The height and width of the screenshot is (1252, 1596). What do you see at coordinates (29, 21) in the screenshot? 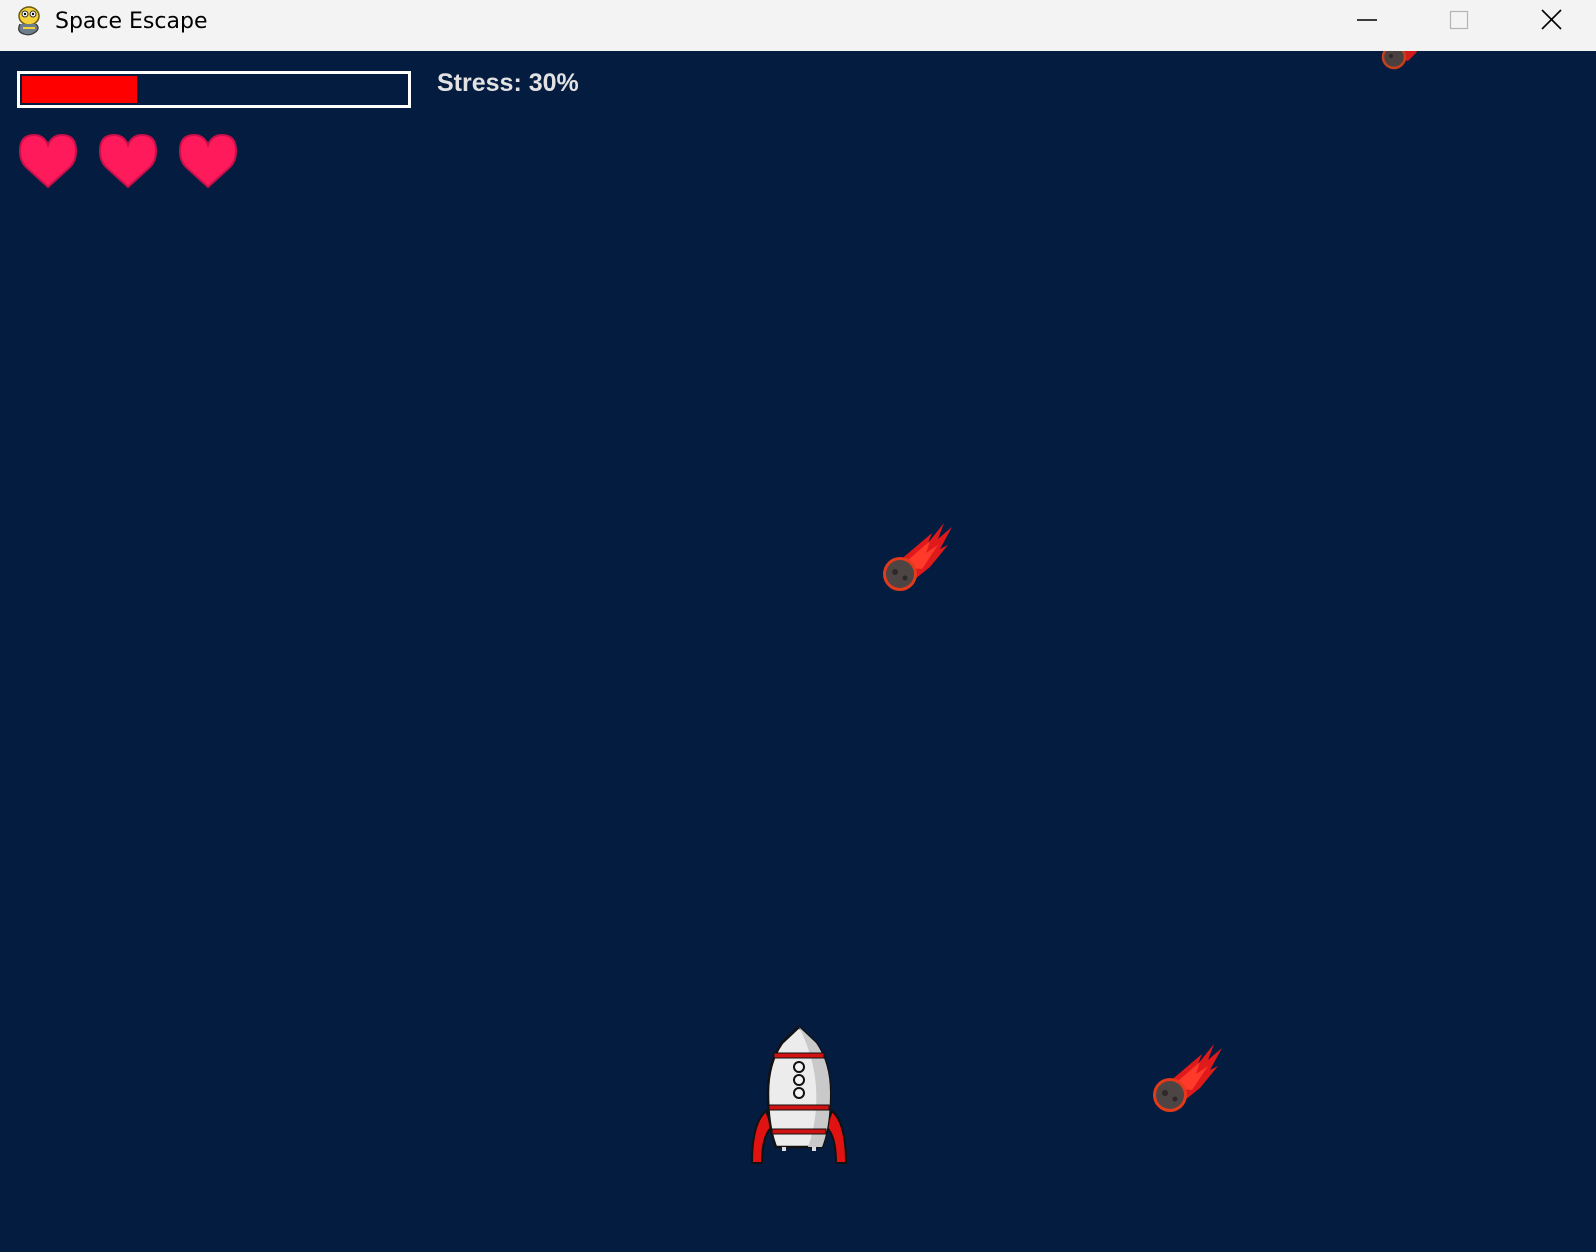
I see `pygame-snake-icon` at bounding box center [29, 21].